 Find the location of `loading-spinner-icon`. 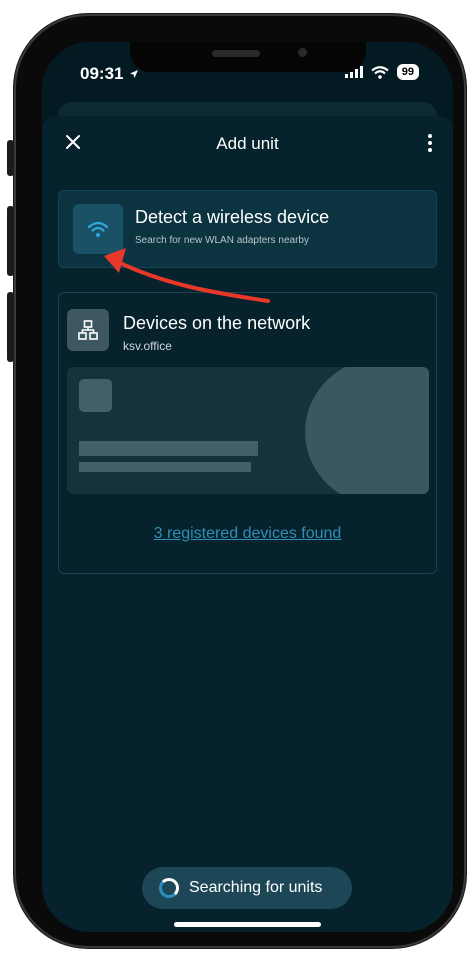

loading-spinner-icon is located at coordinates (169, 888).